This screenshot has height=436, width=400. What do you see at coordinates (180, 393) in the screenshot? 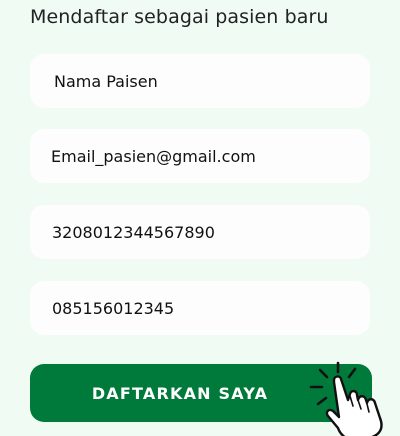
I see `register-button-label: DAFTARKAN SAYA` at bounding box center [180, 393].